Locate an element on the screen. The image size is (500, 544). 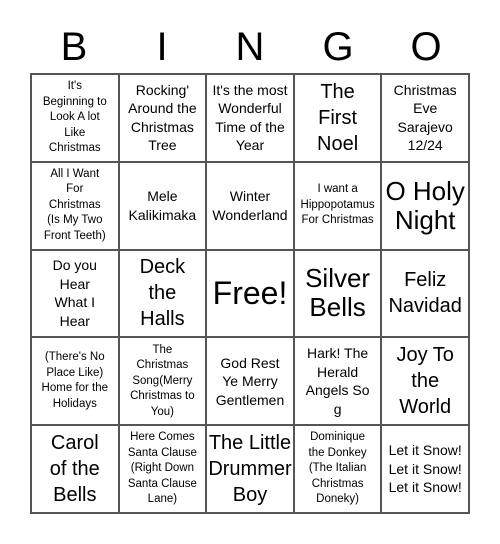
bingo-cell: Hark! The Herald Angels So g is located at coordinates (337, 381).